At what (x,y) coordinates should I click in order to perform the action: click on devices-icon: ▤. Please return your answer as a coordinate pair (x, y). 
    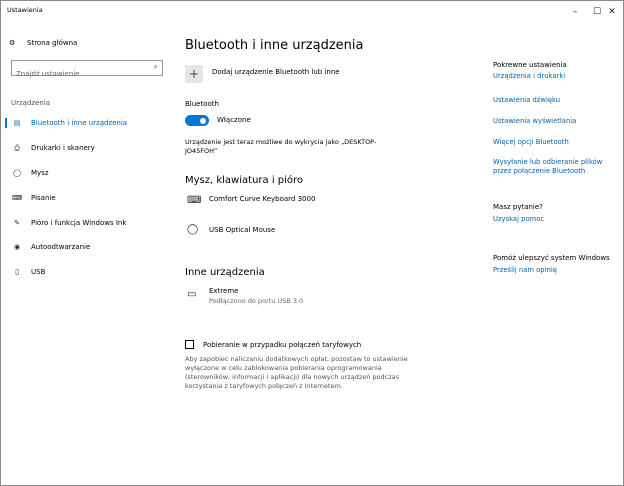
    Looking at the image, I should click on (17, 123).